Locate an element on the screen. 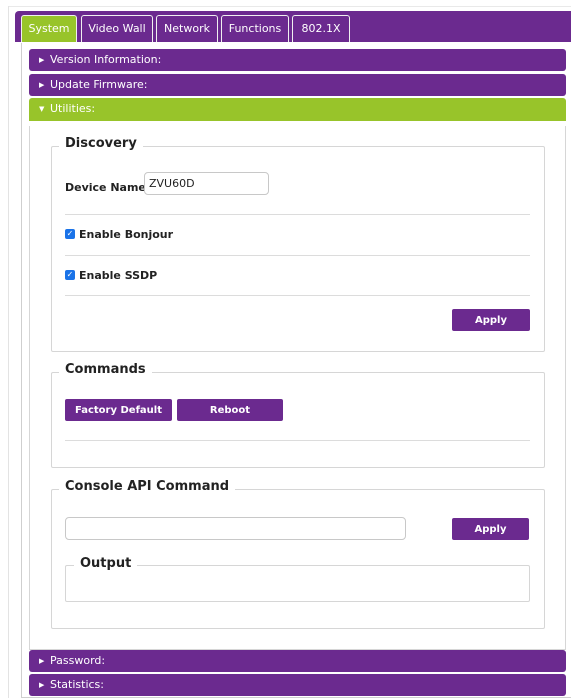 The width and height of the screenshot is (571, 698). commands-title: Commands is located at coordinates (105, 369).